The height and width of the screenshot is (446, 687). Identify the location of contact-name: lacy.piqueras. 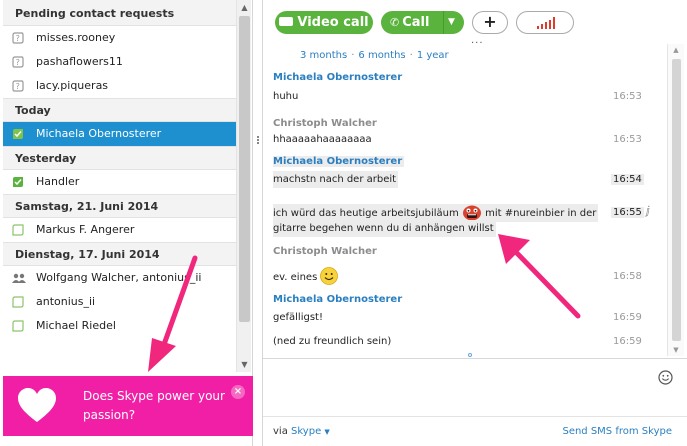
(72, 85).